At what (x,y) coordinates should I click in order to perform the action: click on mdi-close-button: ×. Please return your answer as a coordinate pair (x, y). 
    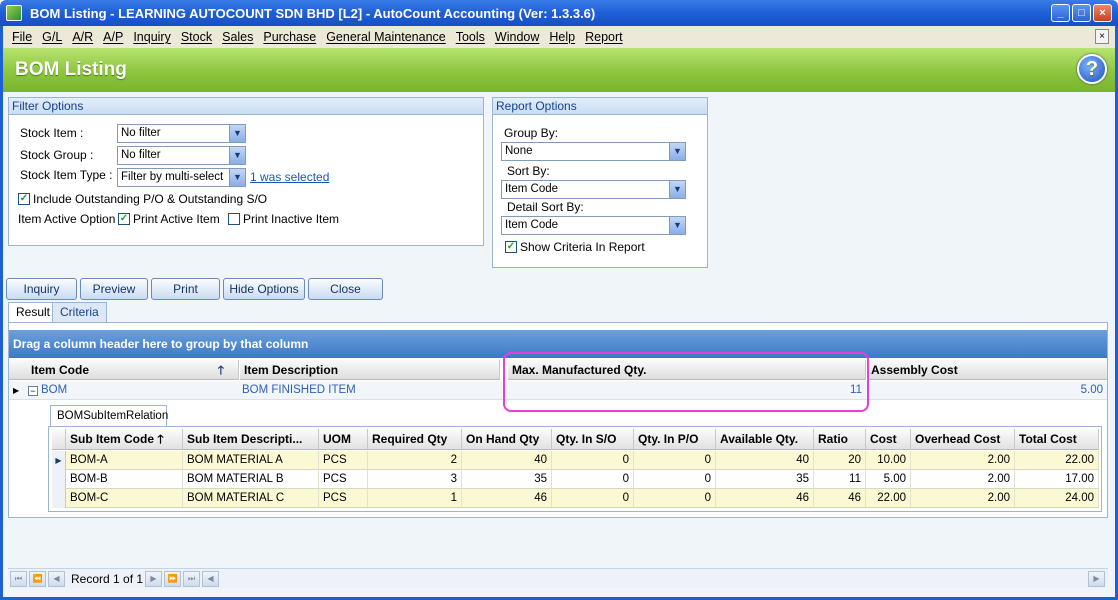
    Looking at the image, I should click on (1102, 36).